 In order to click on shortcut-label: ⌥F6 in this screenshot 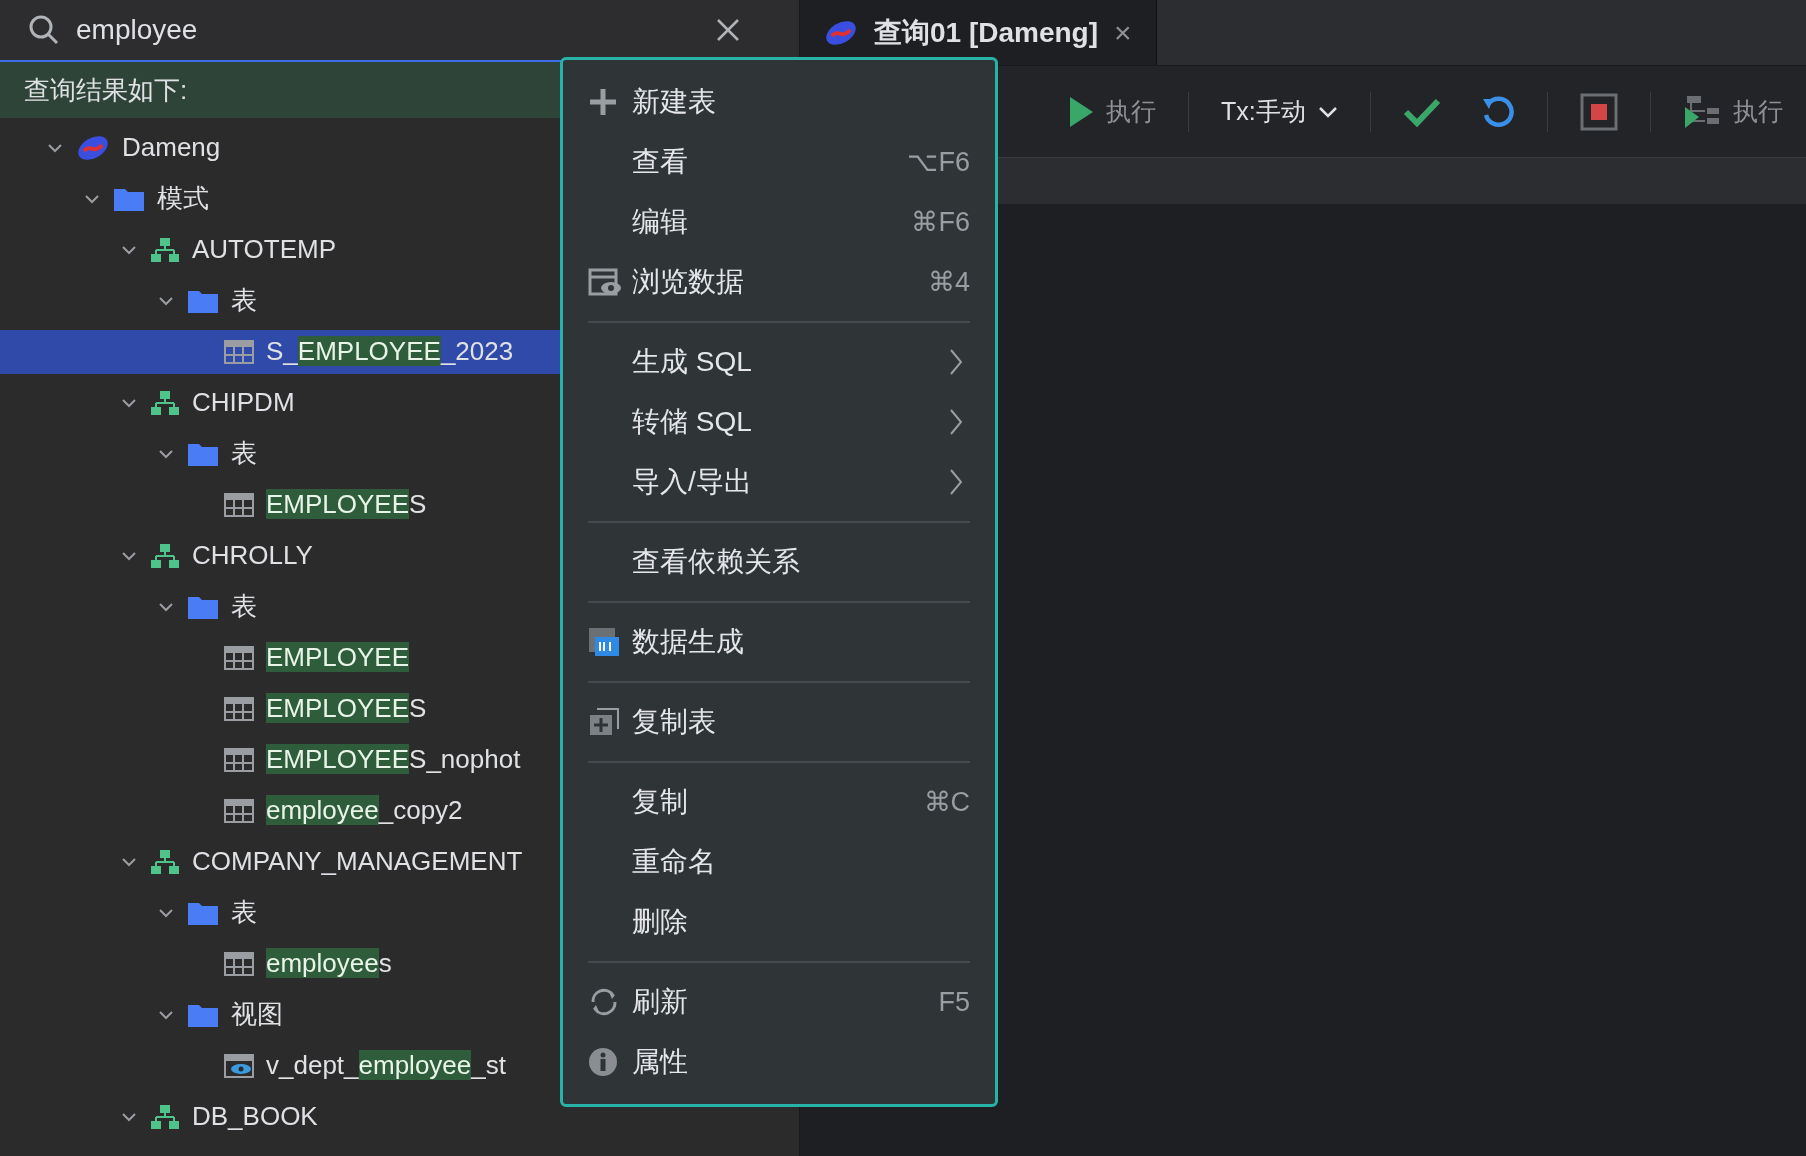, I will do `click(938, 162)`.